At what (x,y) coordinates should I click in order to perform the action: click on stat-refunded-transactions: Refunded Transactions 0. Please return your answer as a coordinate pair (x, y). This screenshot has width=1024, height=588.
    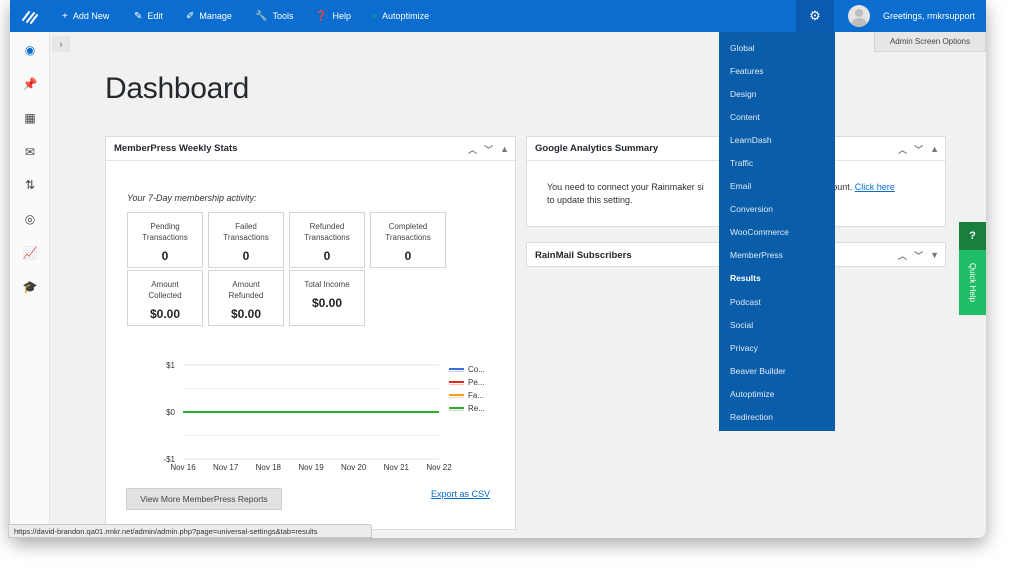
    Looking at the image, I should click on (327, 240).